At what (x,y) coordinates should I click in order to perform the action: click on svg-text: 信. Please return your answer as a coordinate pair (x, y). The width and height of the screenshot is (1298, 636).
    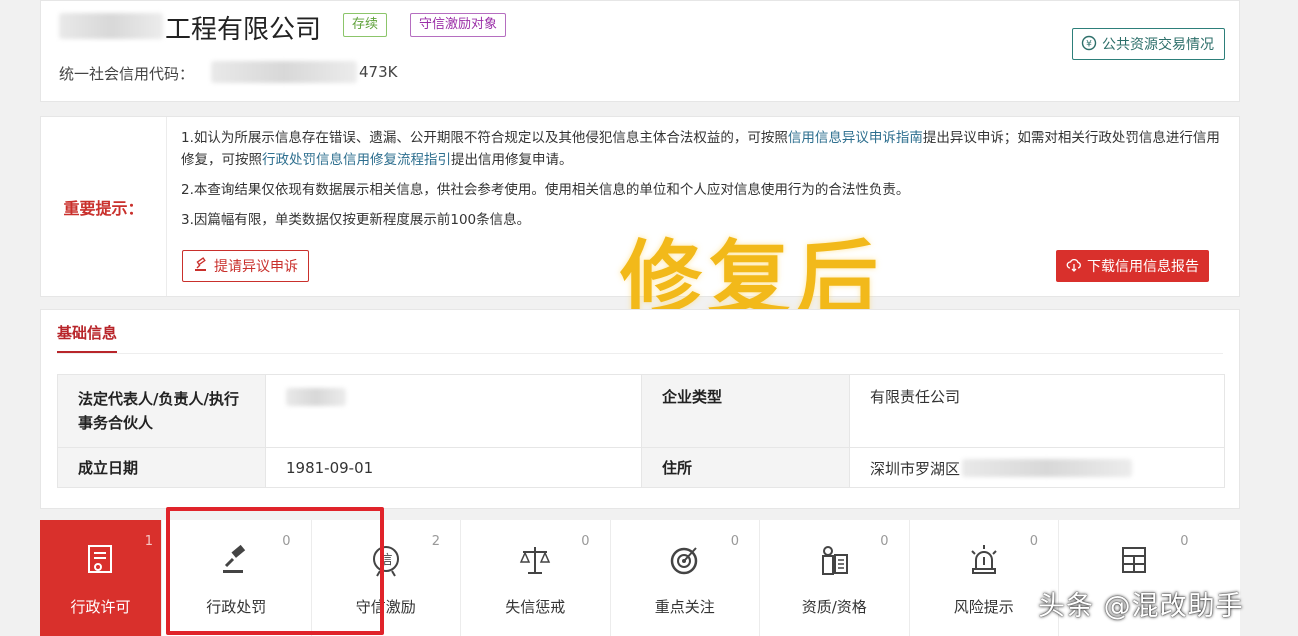
    Looking at the image, I should click on (385, 560).